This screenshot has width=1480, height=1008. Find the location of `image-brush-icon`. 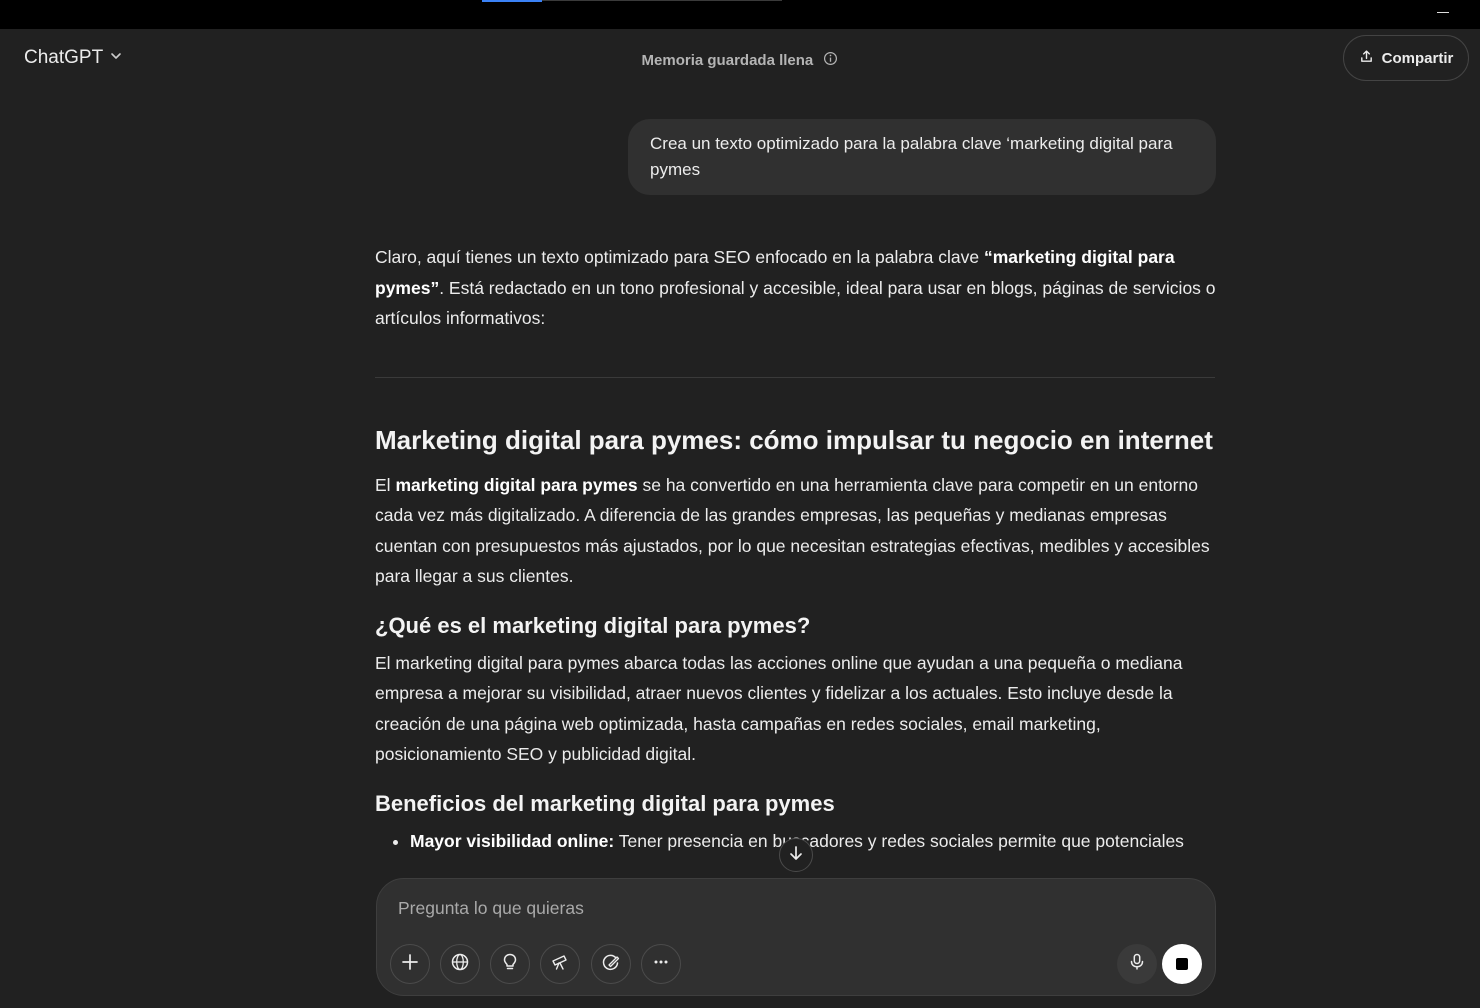

image-brush-icon is located at coordinates (611, 964).